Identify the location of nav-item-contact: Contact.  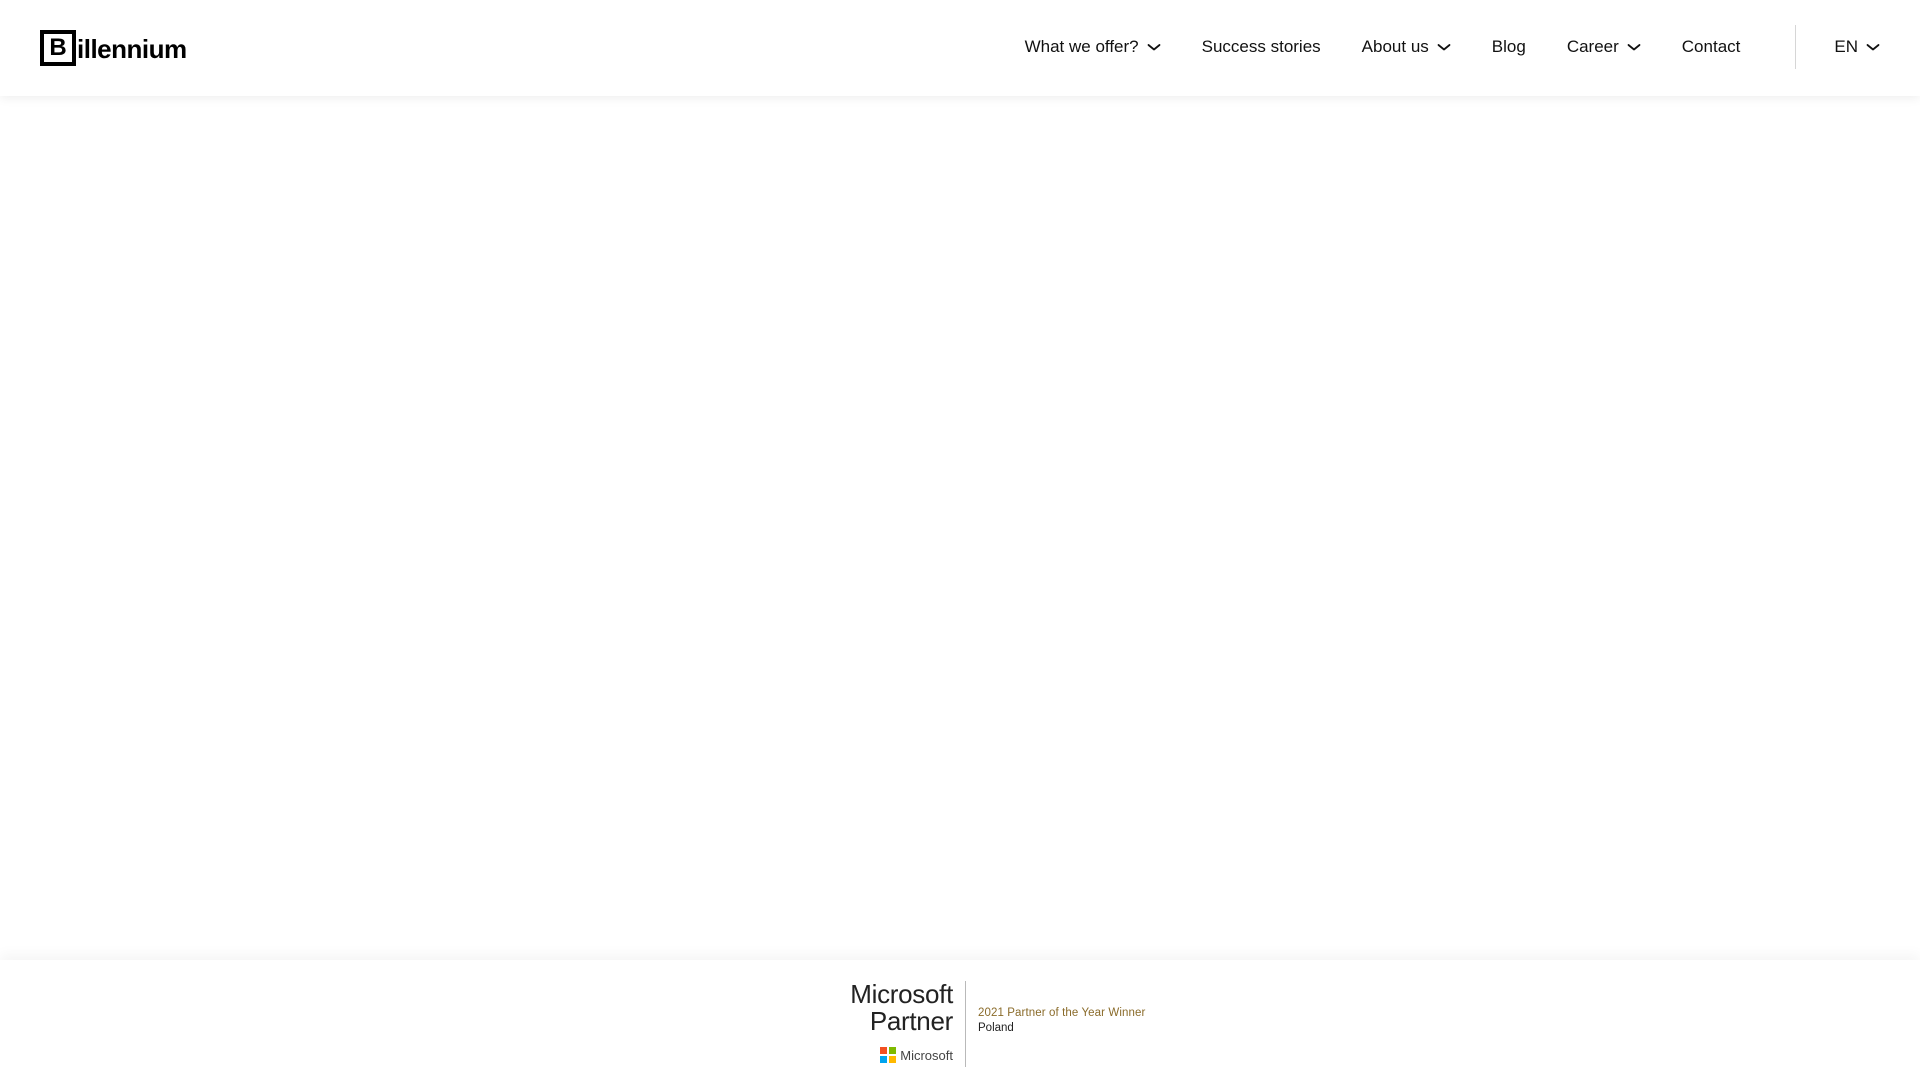
(1711, 47).